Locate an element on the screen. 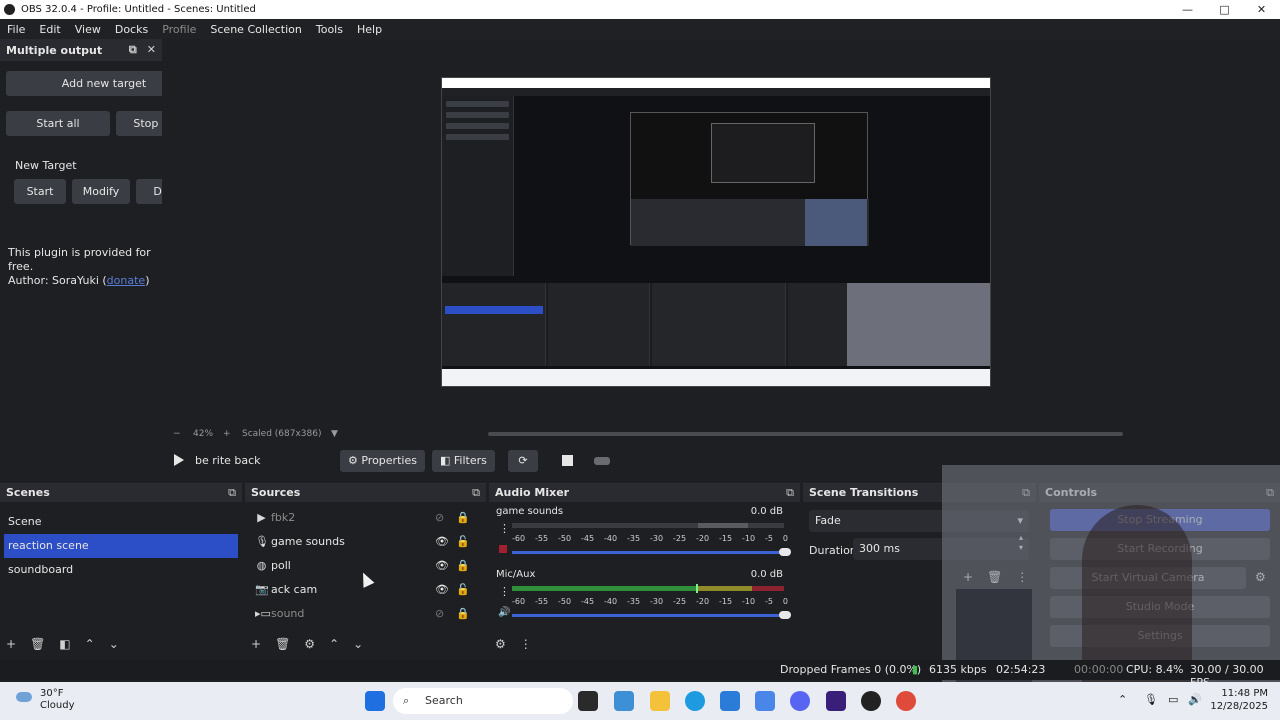 The height and width of the screenshot is (720, 1280). stop-streaming-button: Stop Streaming is located at coordinates (1160, 520).